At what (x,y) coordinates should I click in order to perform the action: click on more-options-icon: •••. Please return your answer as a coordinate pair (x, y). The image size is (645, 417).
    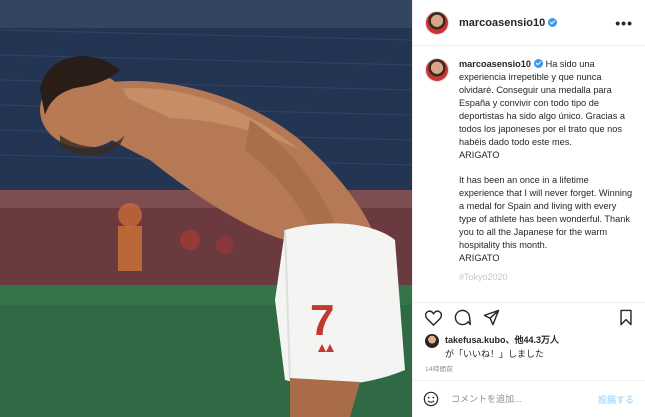
    Looking at the image, I should click on (624, 23).